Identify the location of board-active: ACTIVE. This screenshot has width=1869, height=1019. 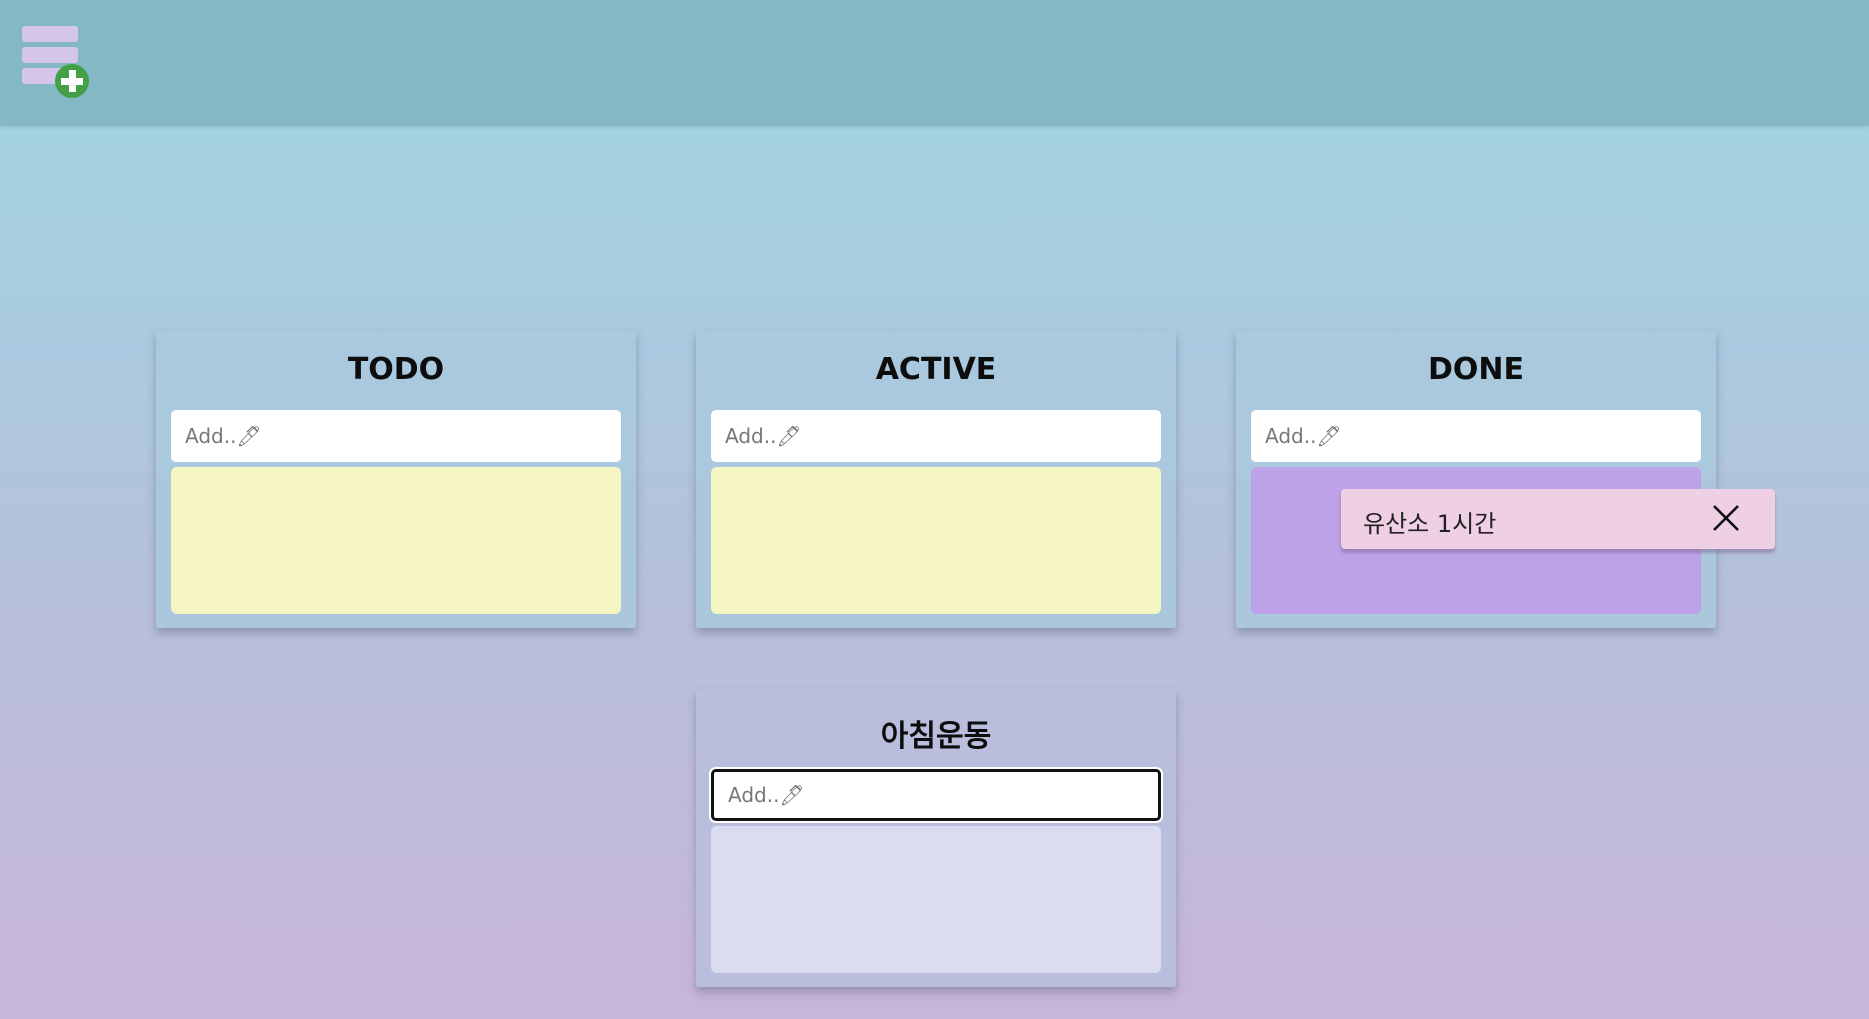
(936, 479).